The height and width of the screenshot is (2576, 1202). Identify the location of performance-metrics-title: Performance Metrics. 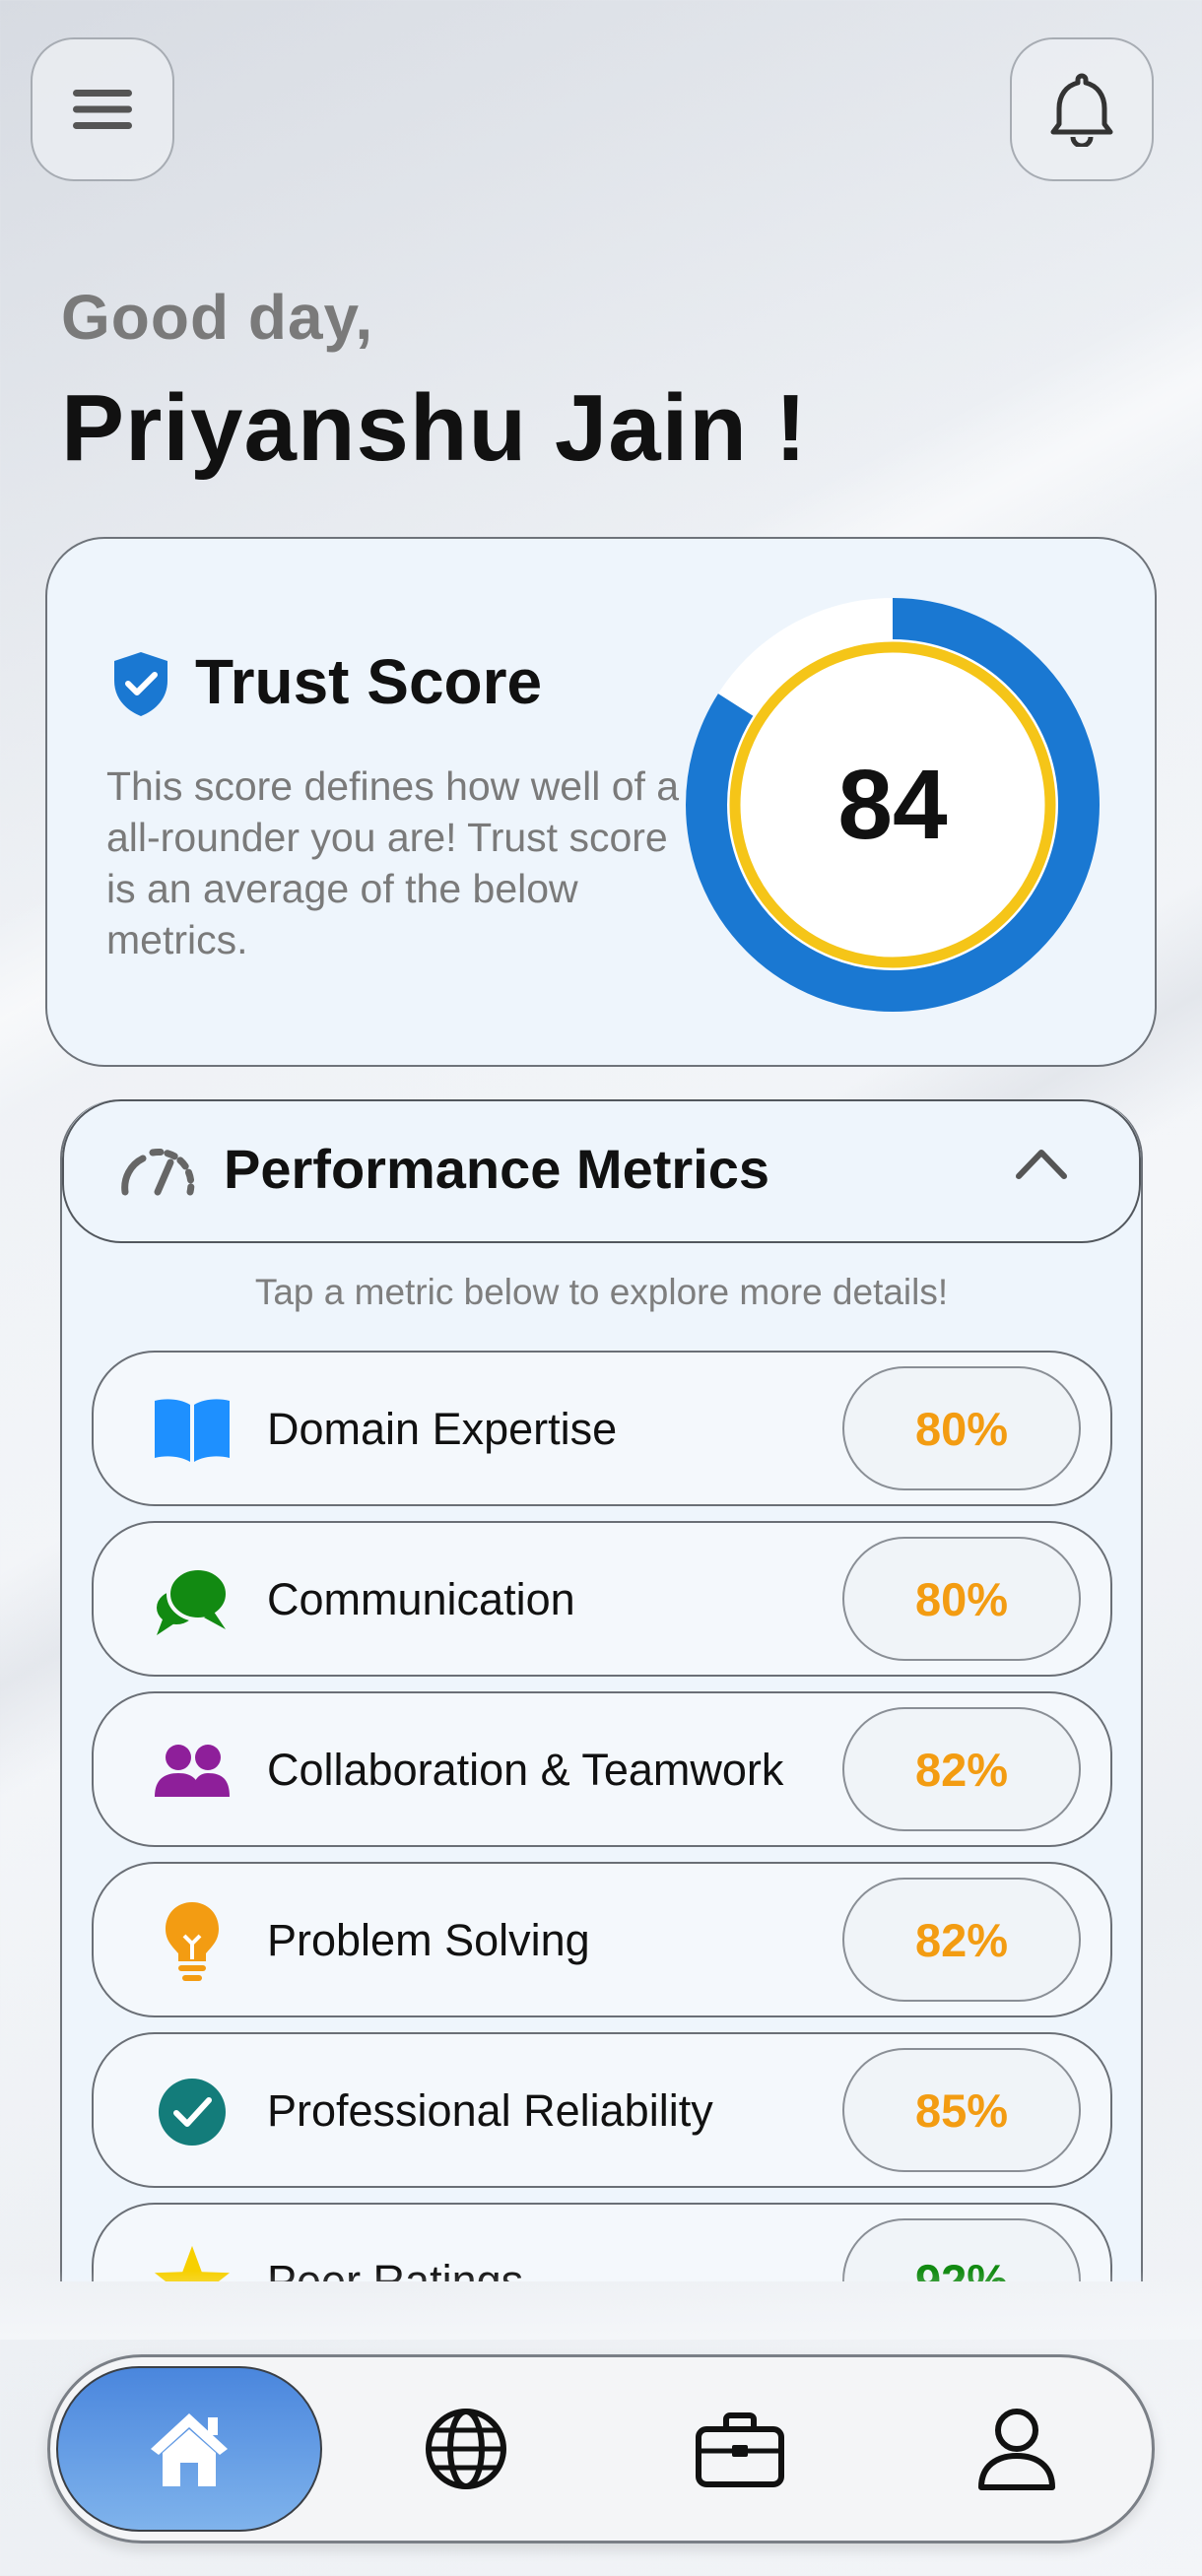
(497, 1169).